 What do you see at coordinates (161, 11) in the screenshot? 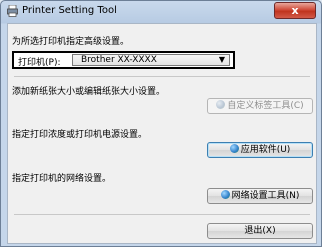
I see `title-bar: Printer Setting Tool x` at bounding box center [161, 11].